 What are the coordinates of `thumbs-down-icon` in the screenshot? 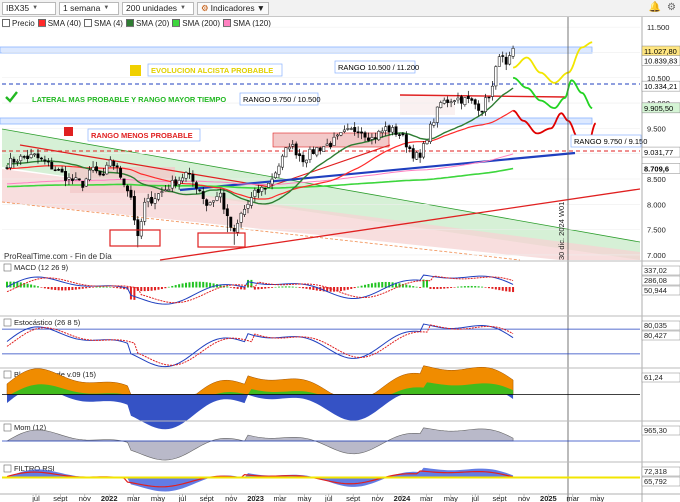 It's located at (68, 131).